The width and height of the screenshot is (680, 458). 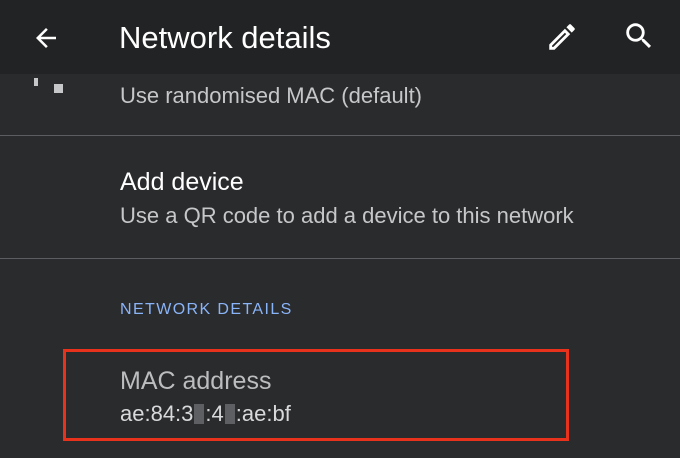 What do you see at coordinates (196, 381) in the screenshot?
I see `mac-address-title: MAC address` at bounding box center [196, 381].